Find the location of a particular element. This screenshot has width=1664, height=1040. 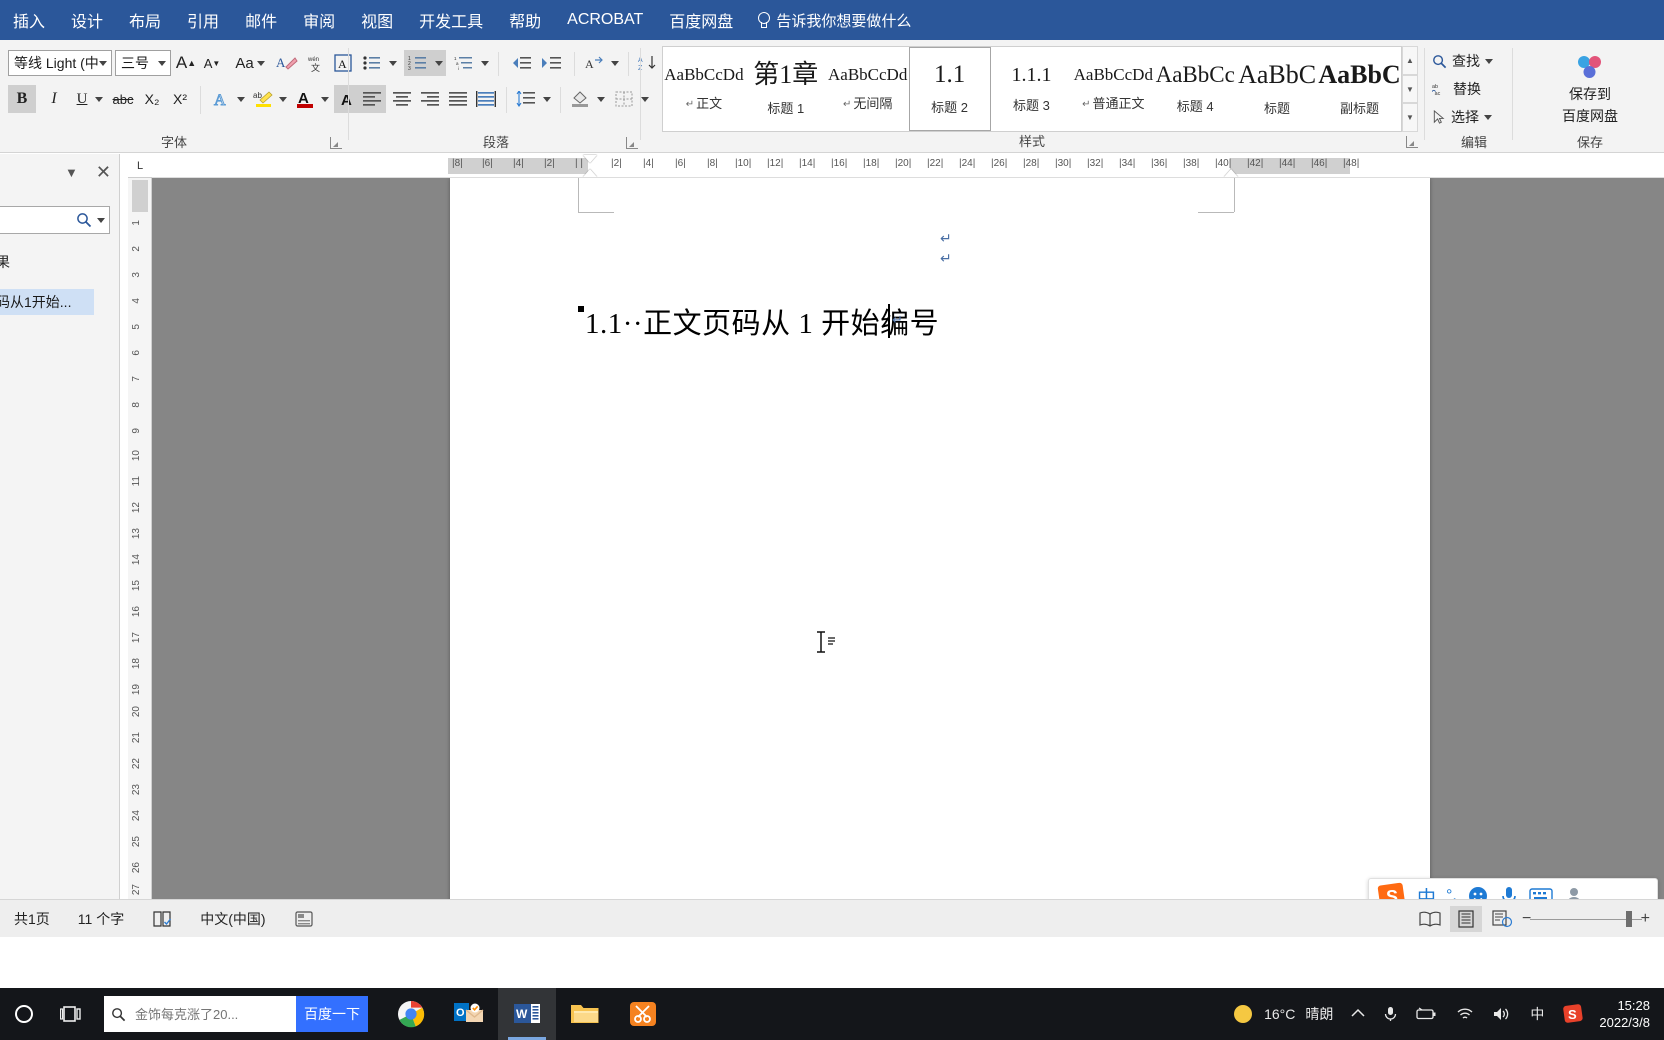

styles-scroll-down-button: ▼ is located at coordinates (1410, 89).